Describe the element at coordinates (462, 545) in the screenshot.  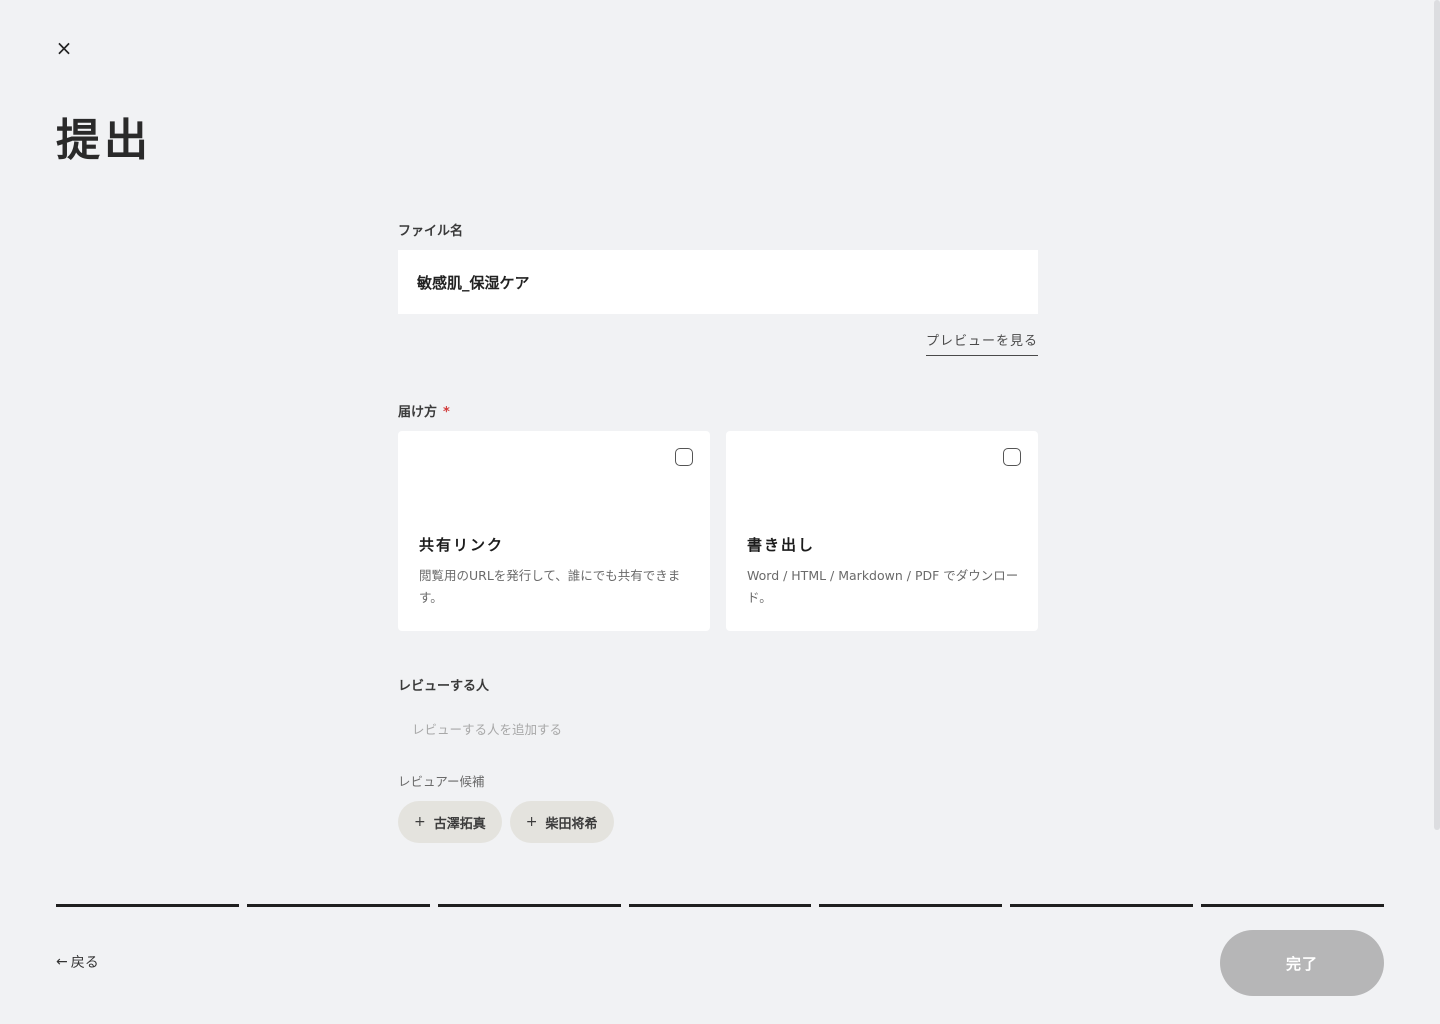
I see `option-title: 共有リンク` at that location.